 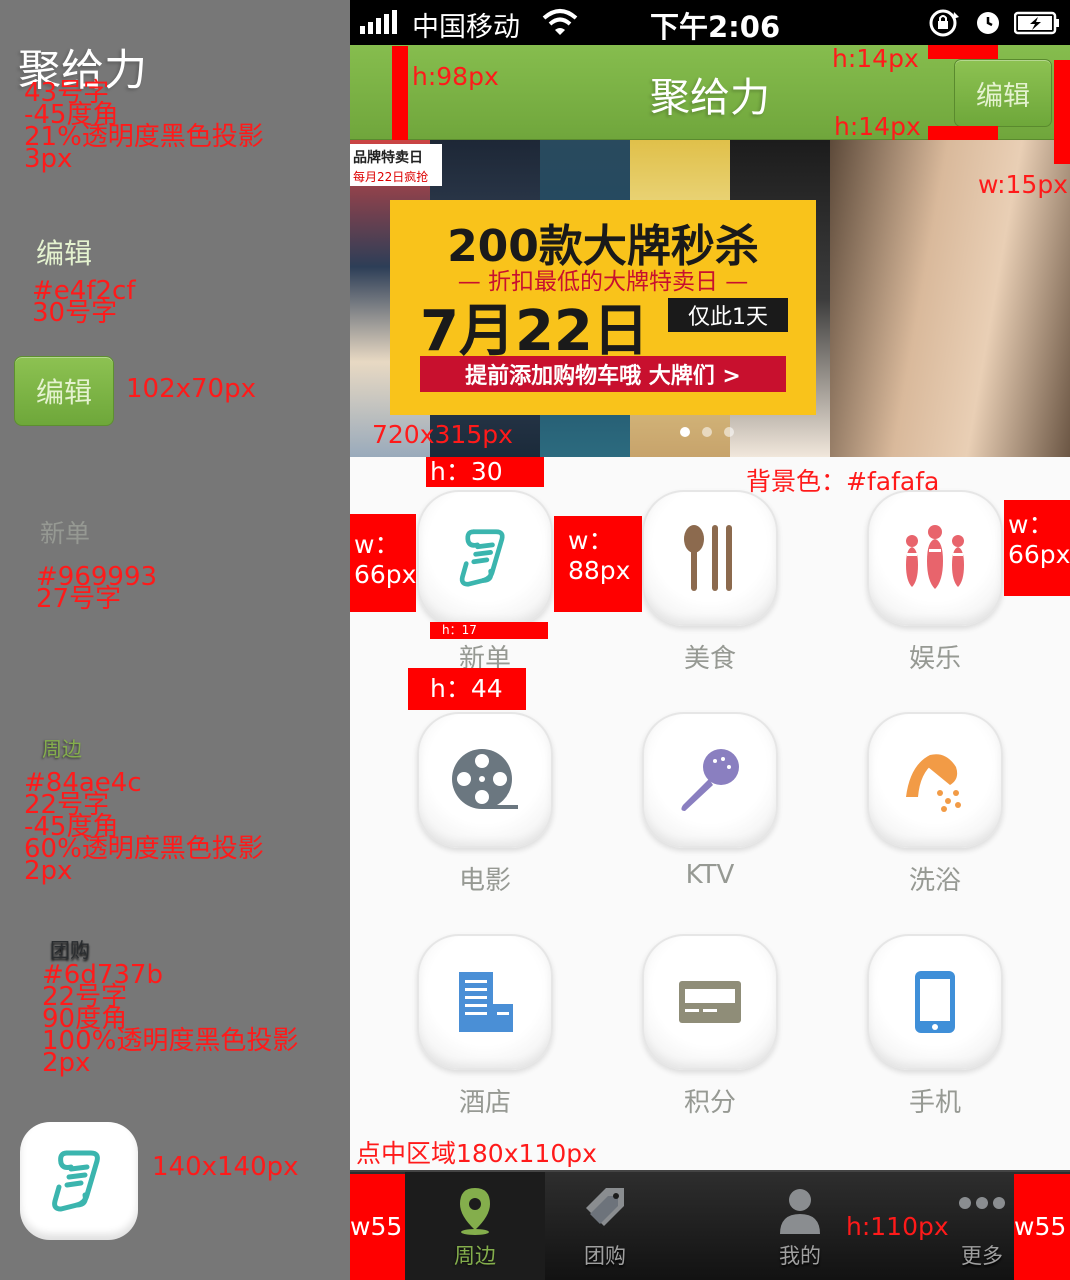 I want to click on annot-tab-height: h:110px, so click(x=897, y=1226).